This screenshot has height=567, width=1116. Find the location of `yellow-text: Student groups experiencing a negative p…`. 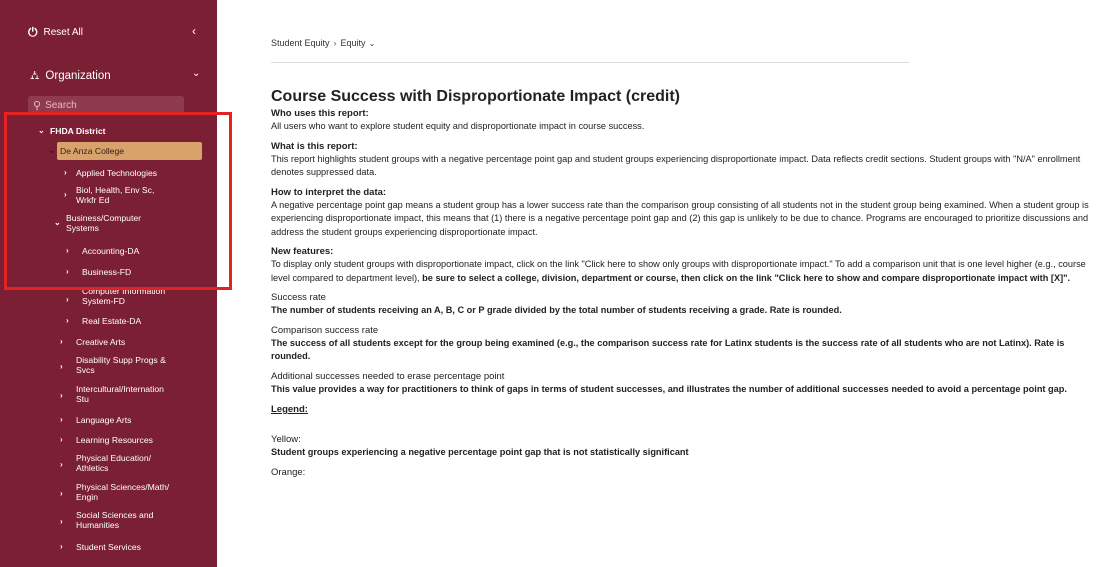

yellow-text: Student groups experiencing a negative p… is located at coordinates (480, 452).